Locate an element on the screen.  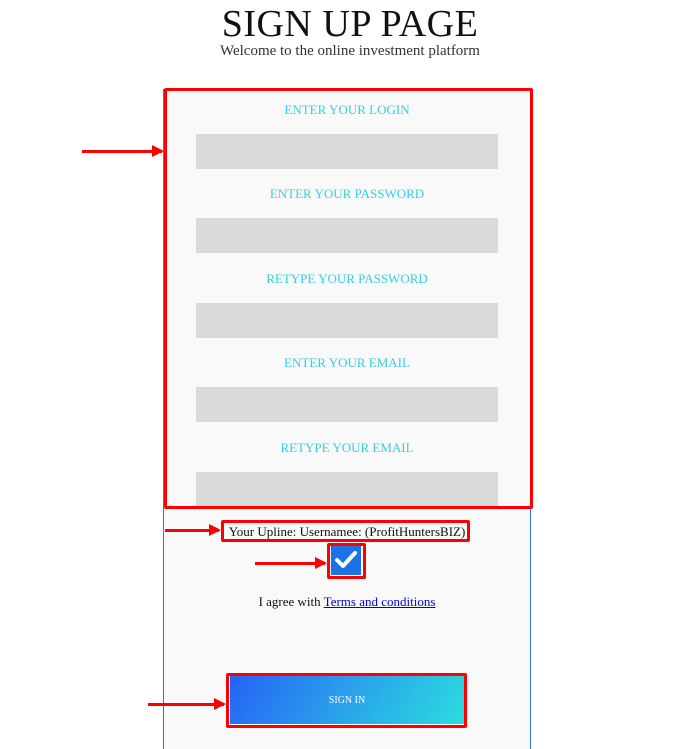
email-label: ENTER YOUR EMAIL is located at coordinates (347, 362).